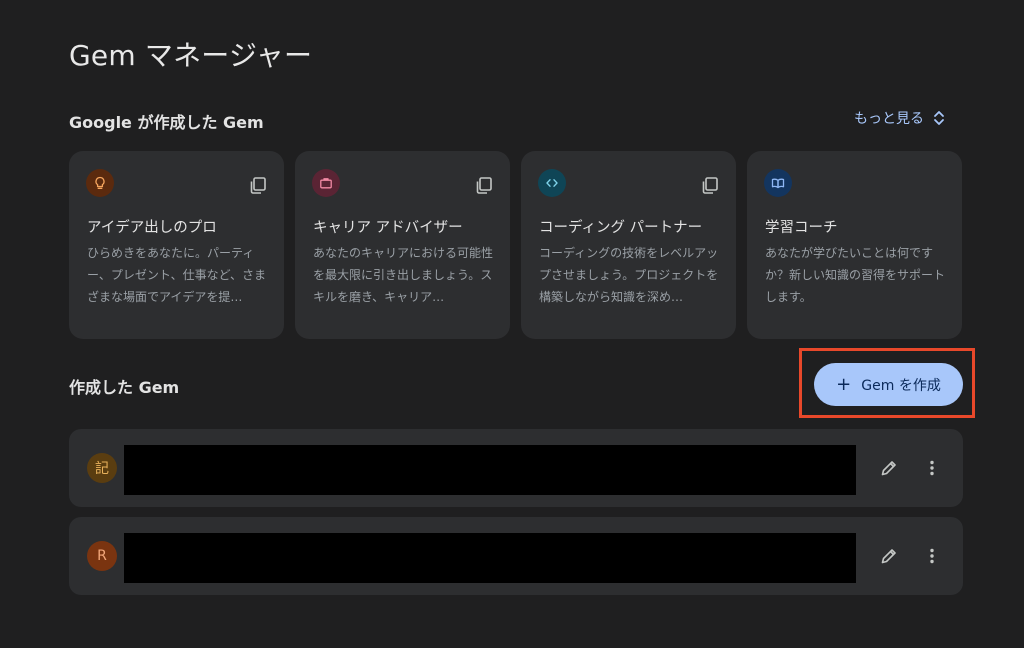  What do you see at coordinates (102, 556) in the screenshot?
I see `gem-avatar: R` at bounding box center [102, 556].